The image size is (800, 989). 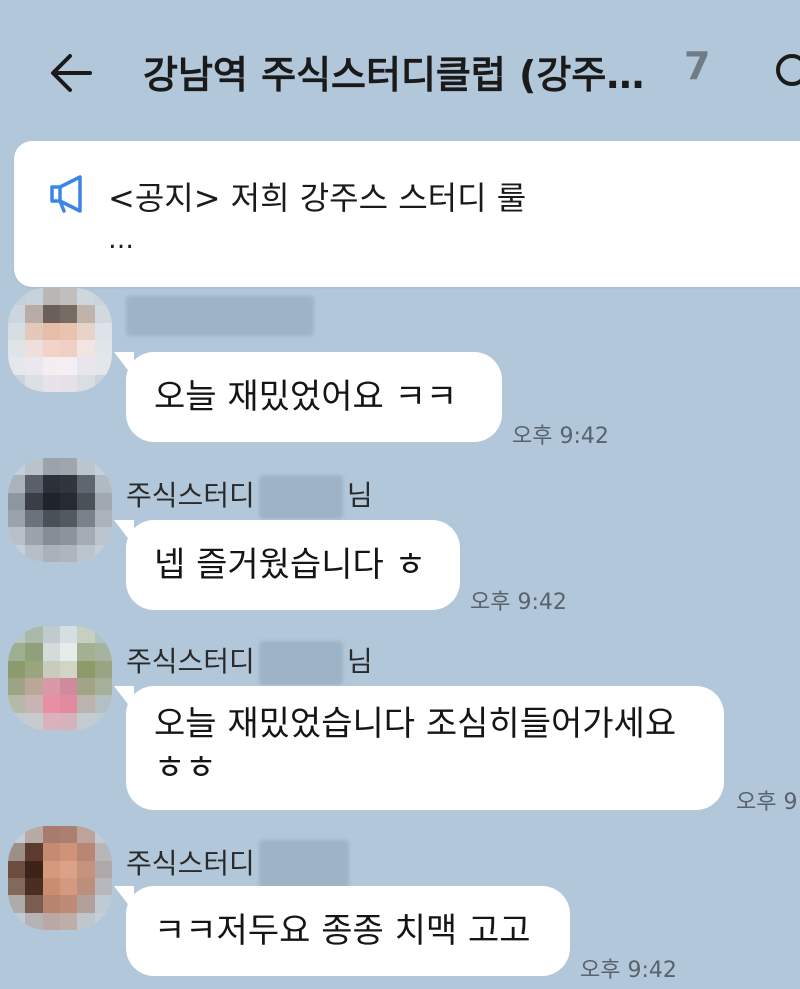 I want to click on message-time: 오후 9, so click(x=767, y=802).